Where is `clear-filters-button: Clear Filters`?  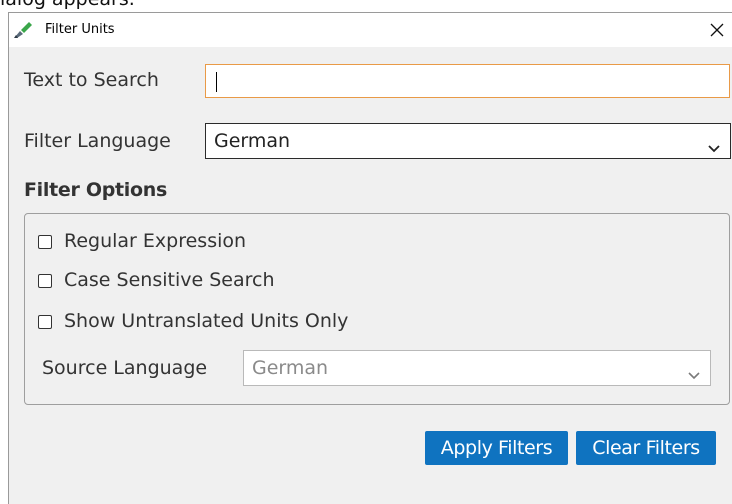 clear-filters-button: Clear Filters is located at coordinates (646, 448).